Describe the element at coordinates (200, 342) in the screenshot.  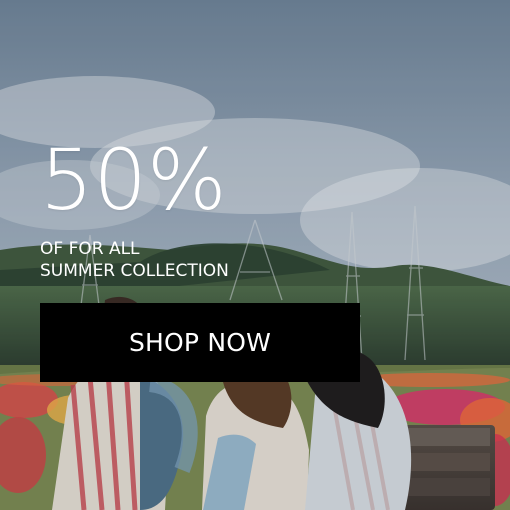
I see `shop-now-button: SHOP NOW` at that location.